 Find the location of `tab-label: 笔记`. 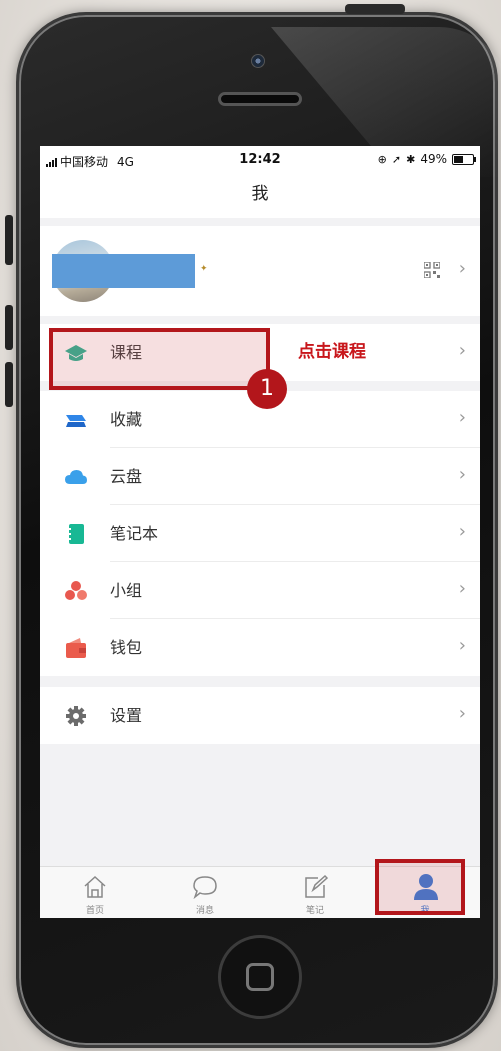

tab-label: 笔记 is located at coordinates (314, 911).